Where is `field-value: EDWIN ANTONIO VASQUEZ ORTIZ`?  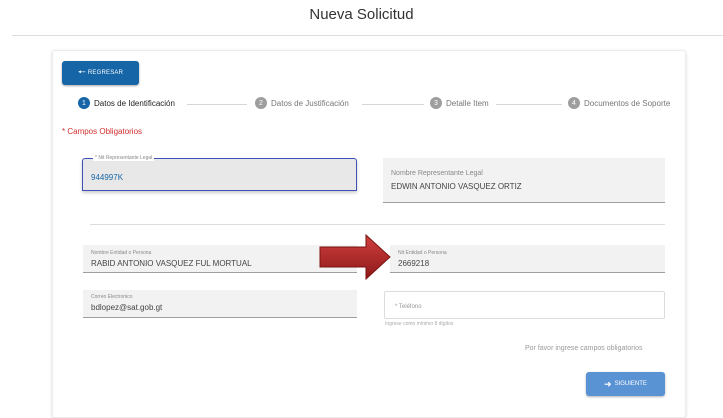
field-value: EDWIN ANTONIO VASQUEZ ORTIZ is located at coordinates (456, 186).